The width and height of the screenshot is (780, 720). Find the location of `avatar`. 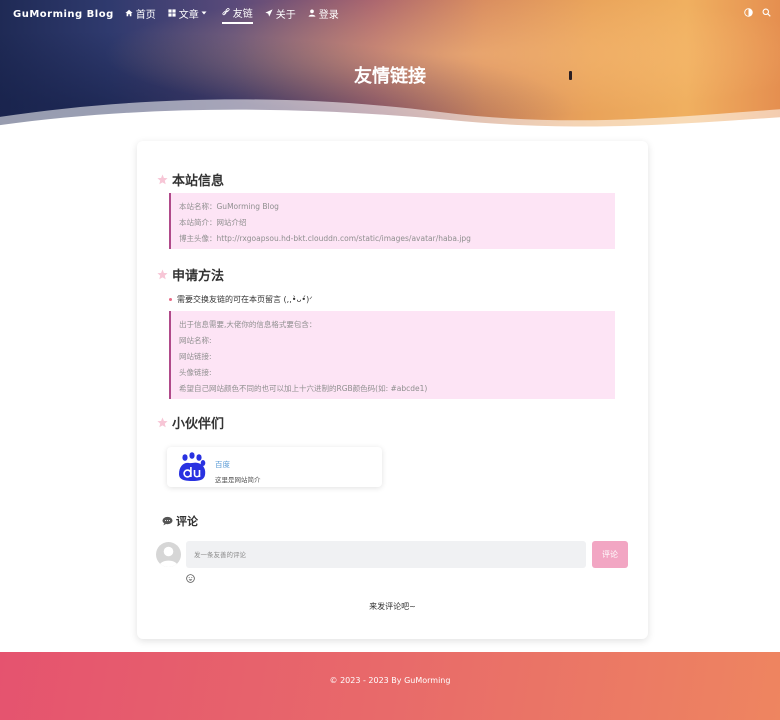

avatar is located at coordinates (168, 554).